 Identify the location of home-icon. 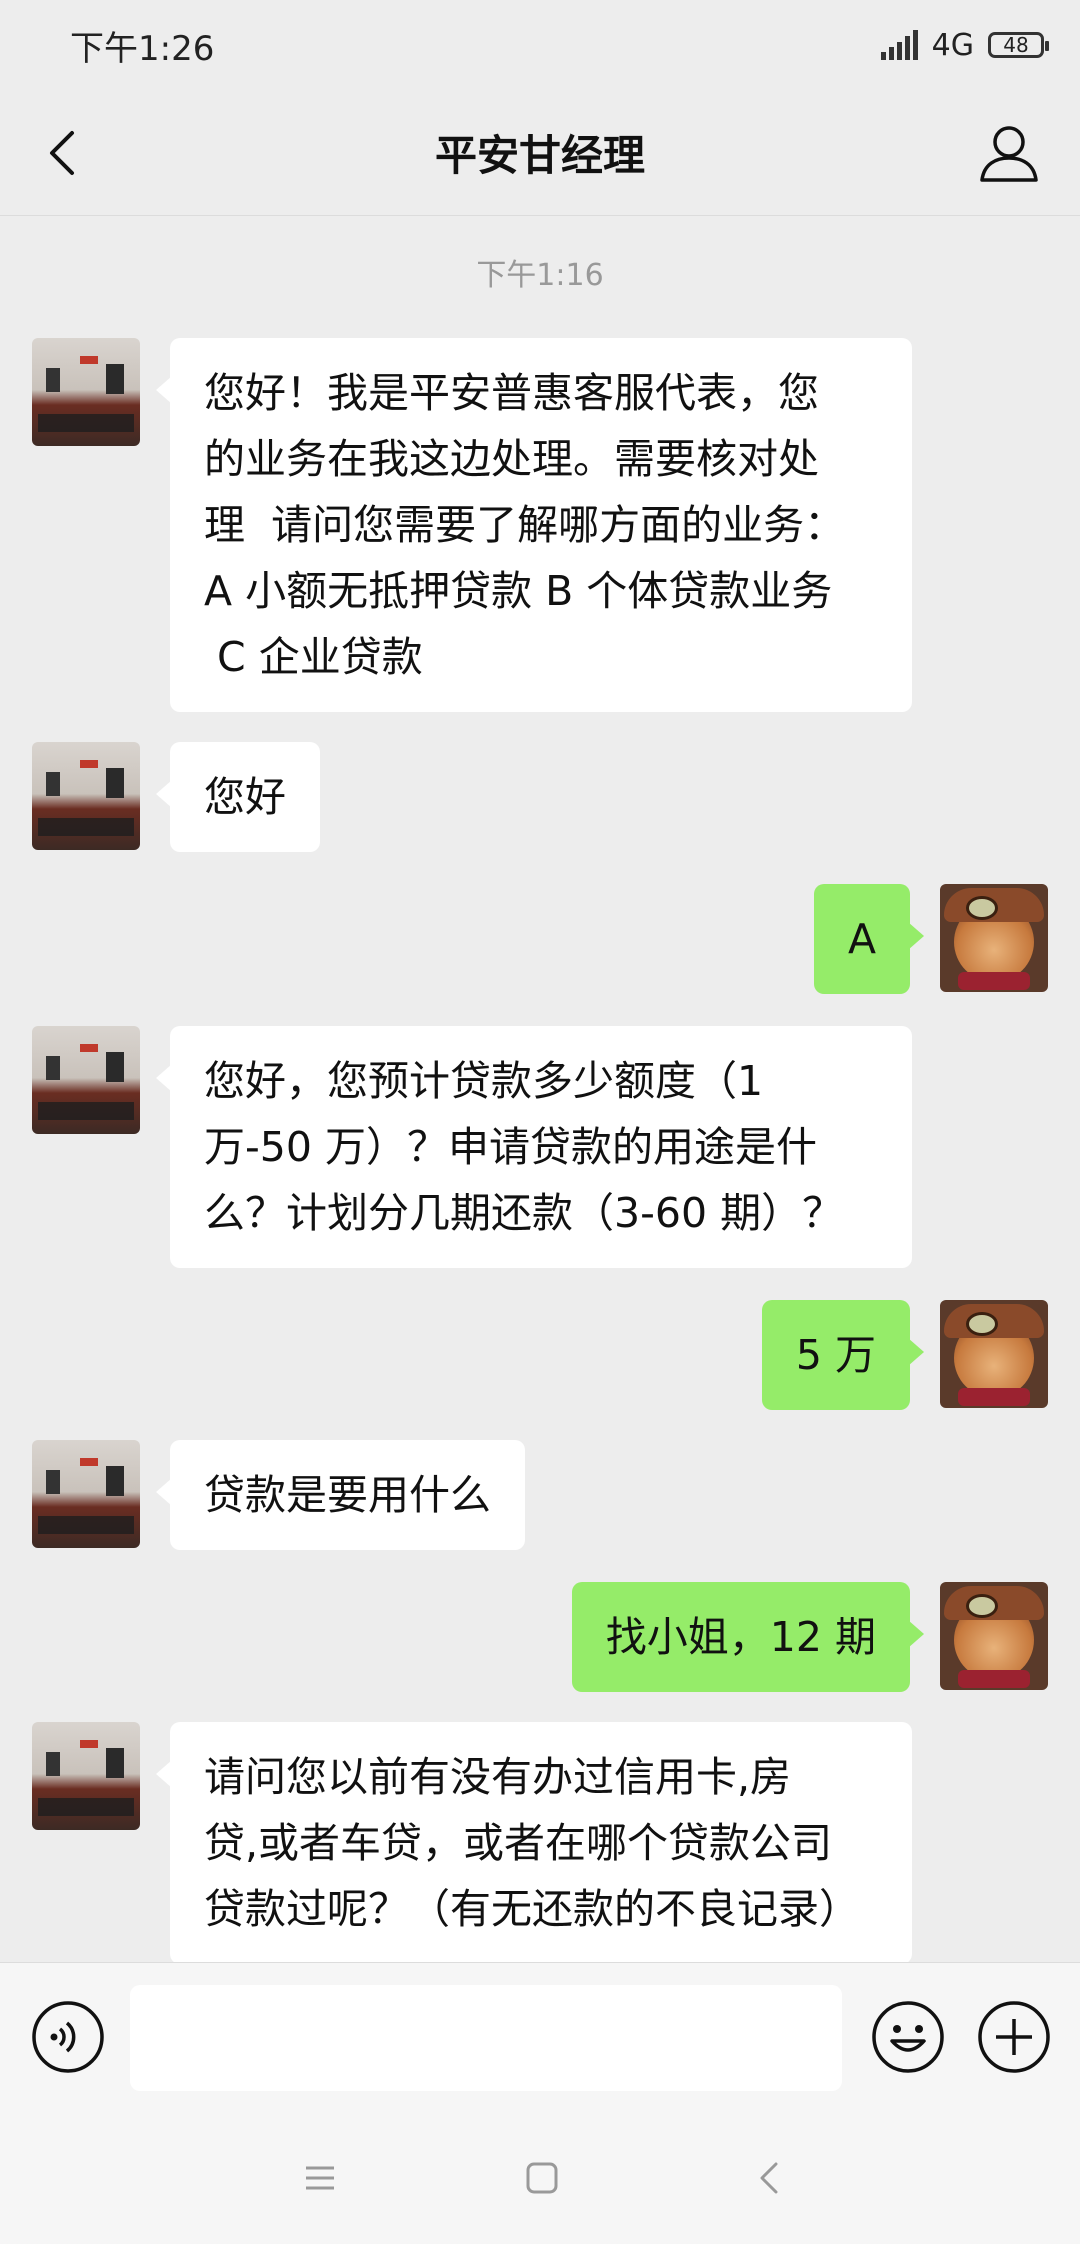
(542, 2178).